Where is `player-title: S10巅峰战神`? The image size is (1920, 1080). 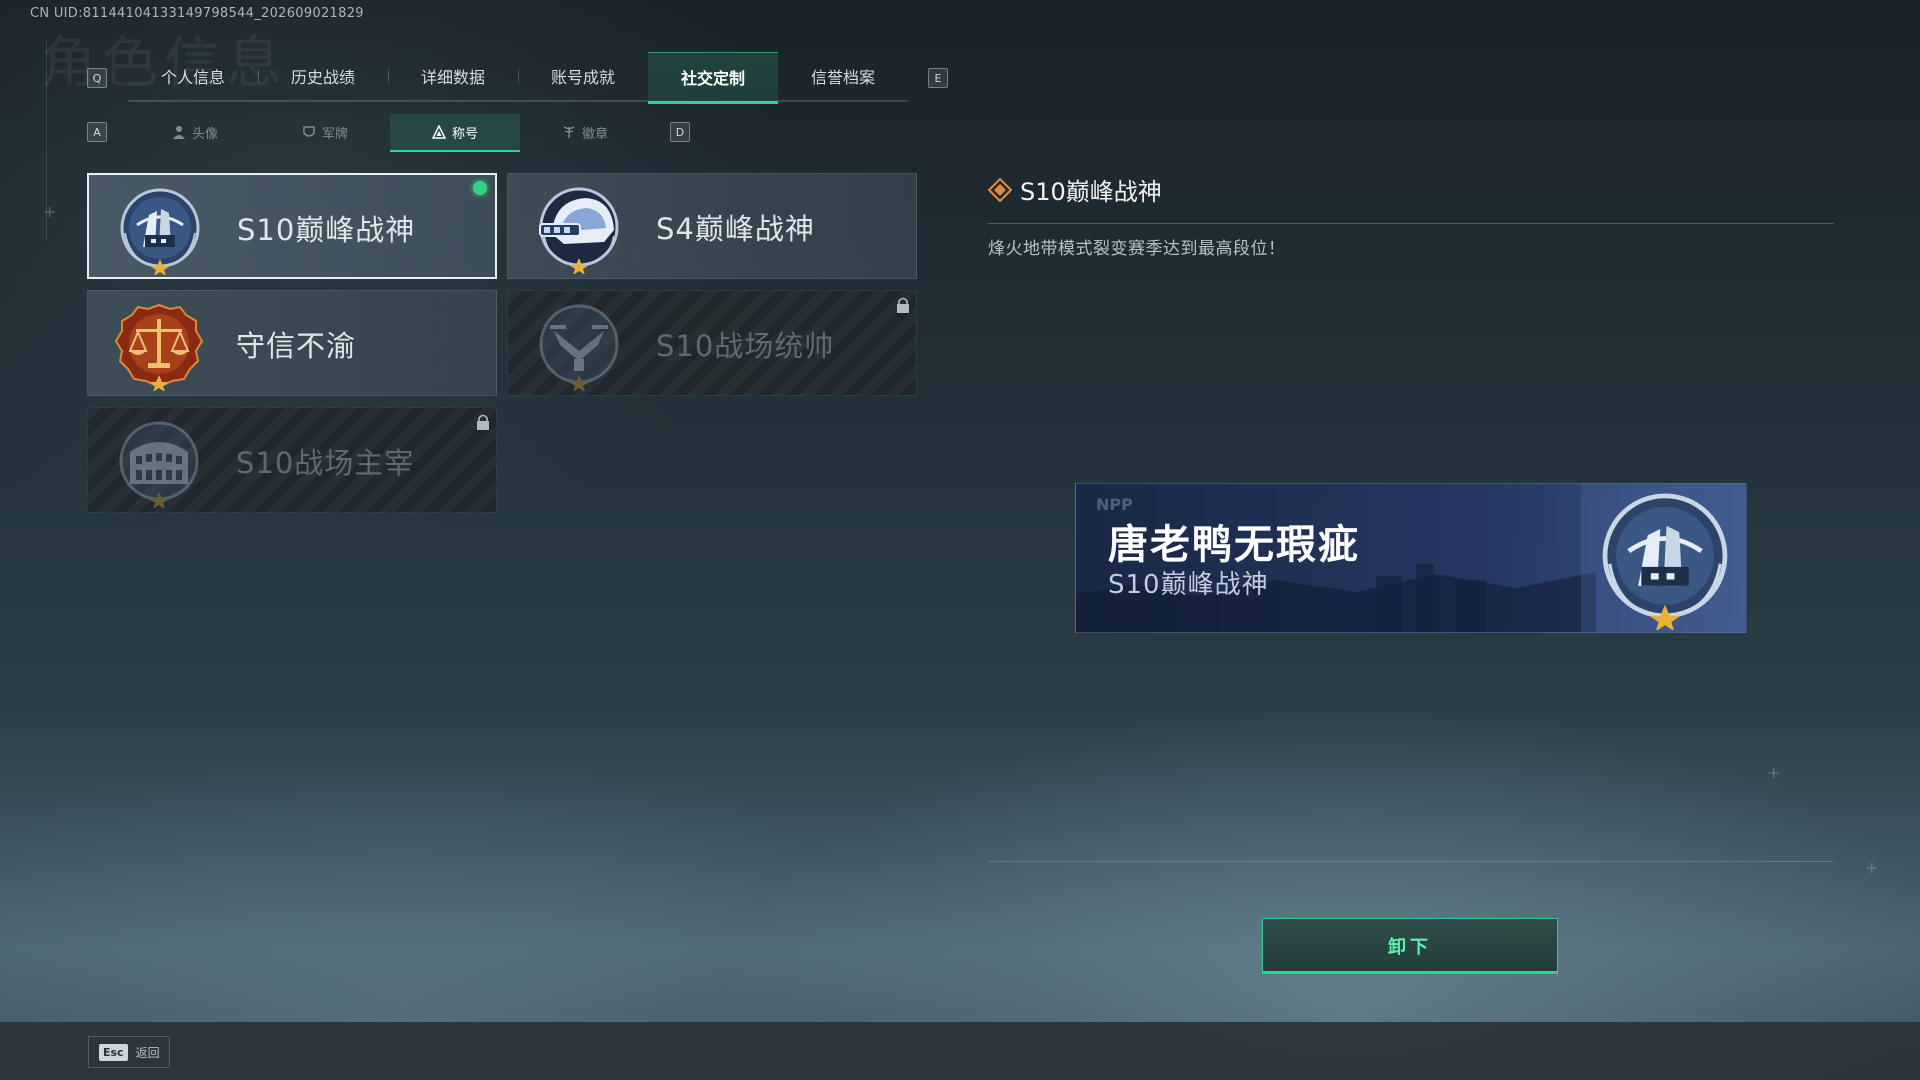
player-title: S10巅峰战神 is located at coordinates (1188, 585).